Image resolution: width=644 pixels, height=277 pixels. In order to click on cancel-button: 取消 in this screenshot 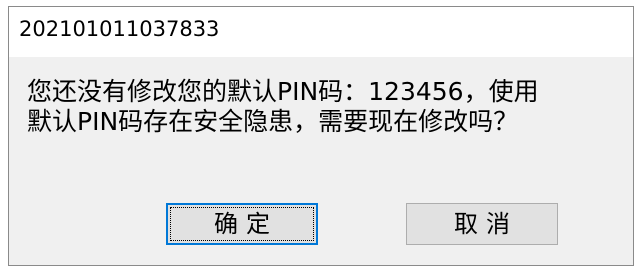, I will do `click(482, 224)`.